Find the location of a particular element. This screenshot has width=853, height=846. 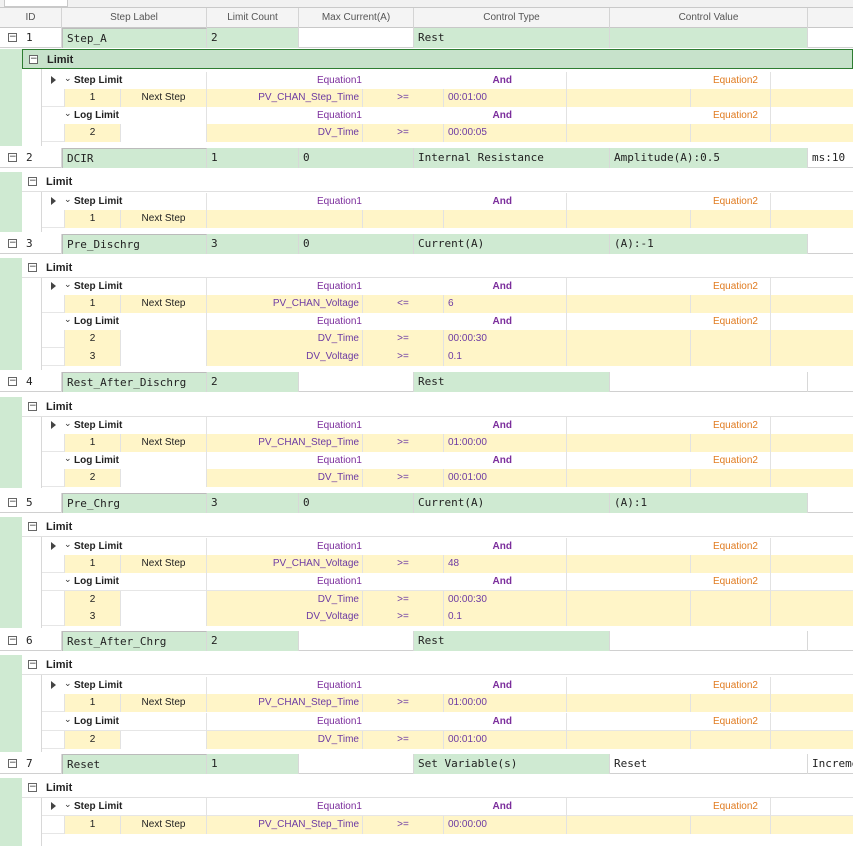

extra-value-cell: Increme is located at coordinates (830, 764).